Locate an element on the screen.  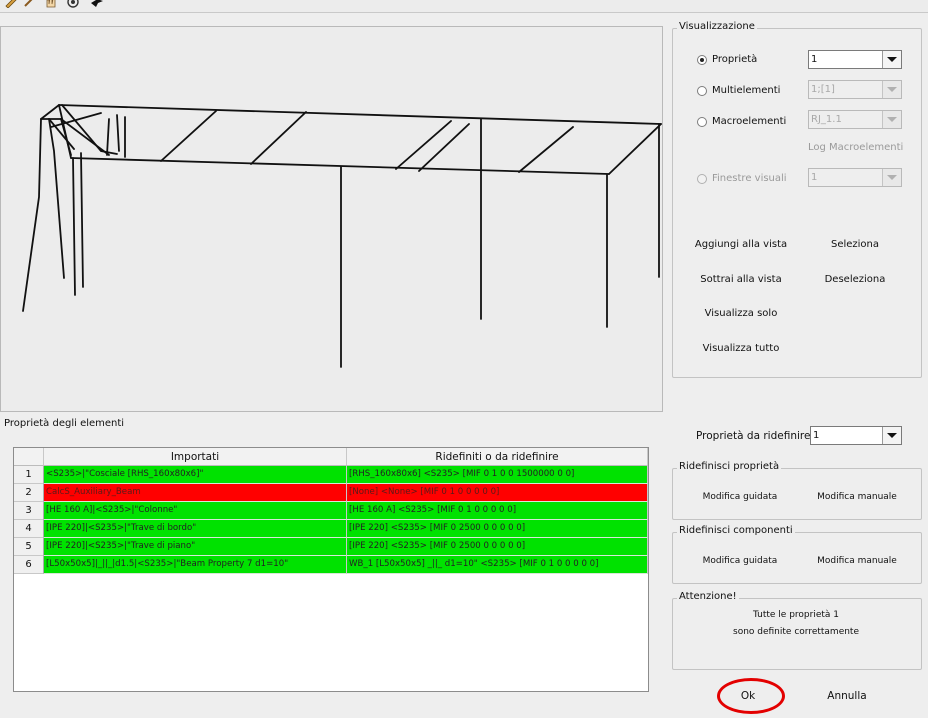
macroelements-combo-value: RJ_1.1 is located at coordinates (826, 119).